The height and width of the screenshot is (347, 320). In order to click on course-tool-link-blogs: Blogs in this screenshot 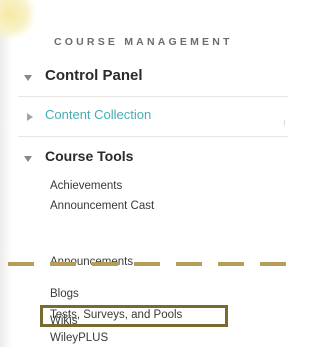, I will do `click(64, 294)`.